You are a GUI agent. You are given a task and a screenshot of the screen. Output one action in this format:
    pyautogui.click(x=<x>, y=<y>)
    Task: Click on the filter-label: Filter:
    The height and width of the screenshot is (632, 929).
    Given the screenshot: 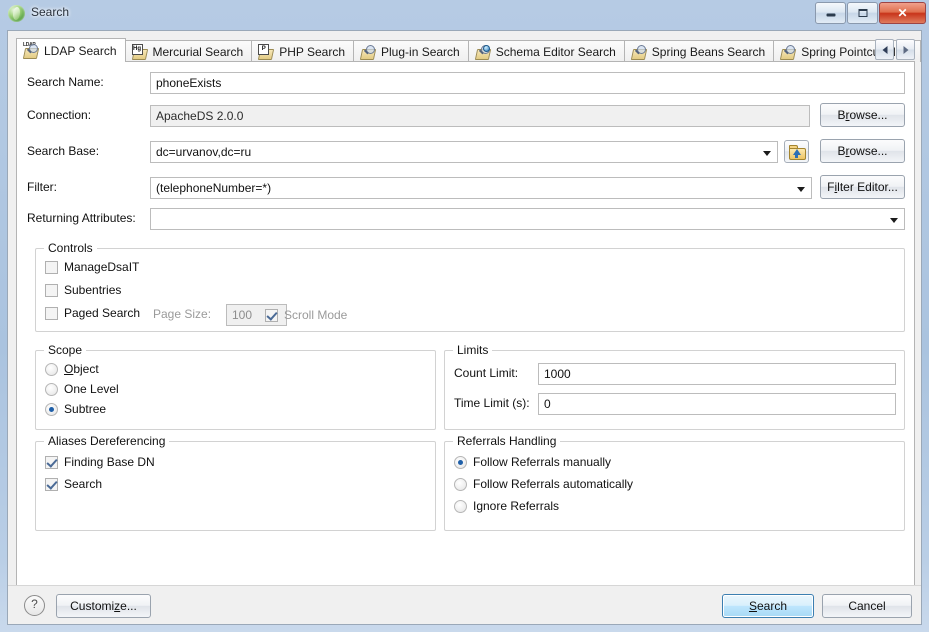 What is the action you would take?
    pyautogui.click(x=42, y=187)
    